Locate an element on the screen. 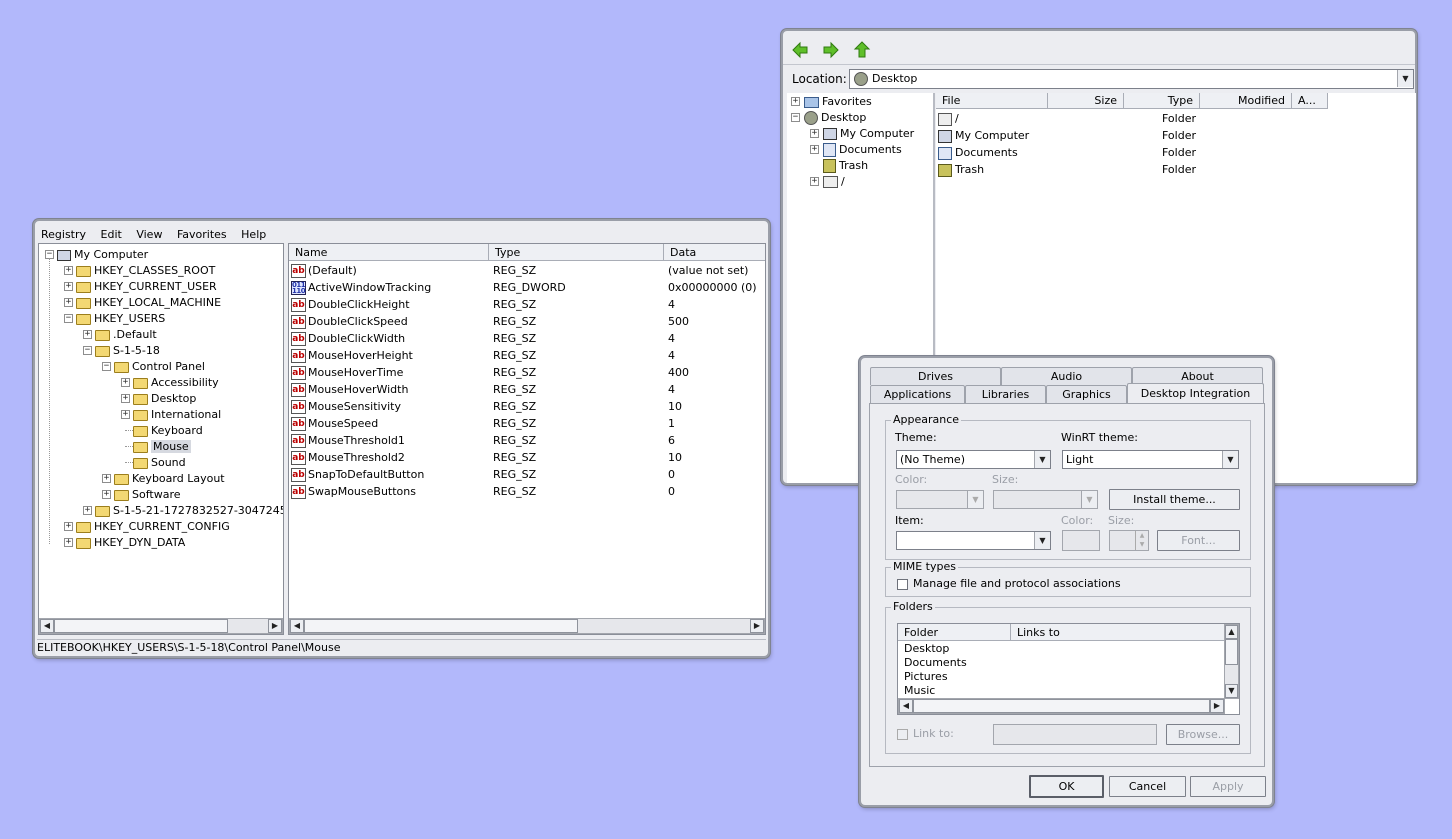 The image size is (1452, 839). folders-hscrollbar: ◀ ▶ is located at coordinates (1061, 706).